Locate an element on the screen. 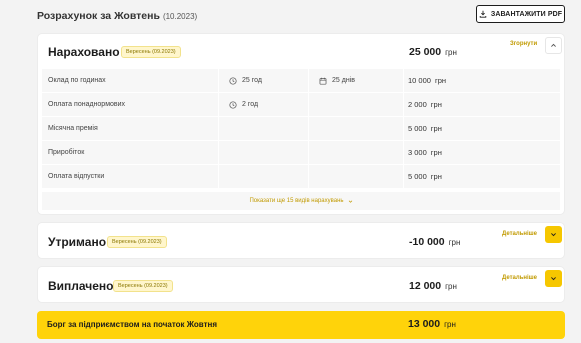  row-amount-value: 3 000 is located at coordinates (417, 152).